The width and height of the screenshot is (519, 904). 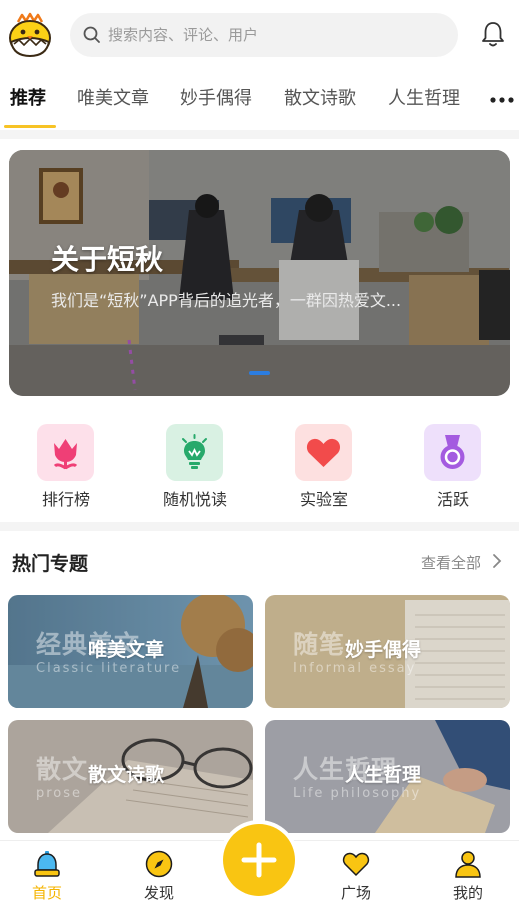 I want to click on topic-card-inspiration: 随笔 Informal essay 妙手偶得, so click(x=387, y=651).